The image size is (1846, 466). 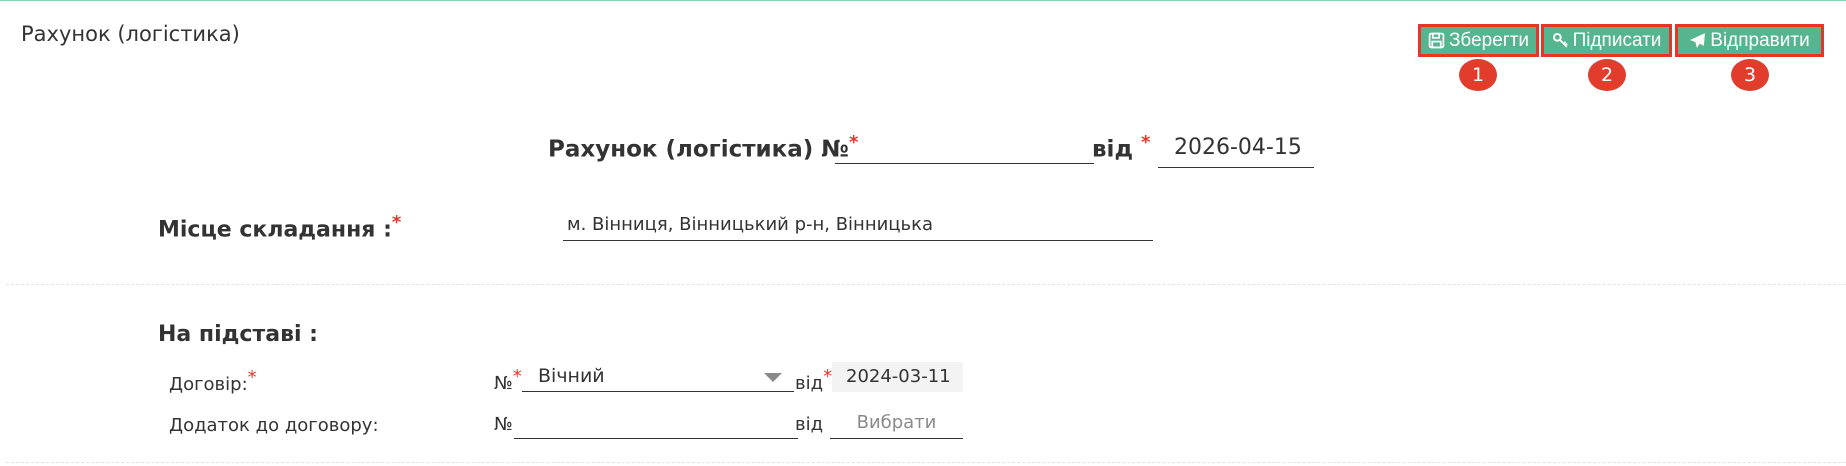 I want to click on place-label: Місце складання :*, so click(x=279, y=227).